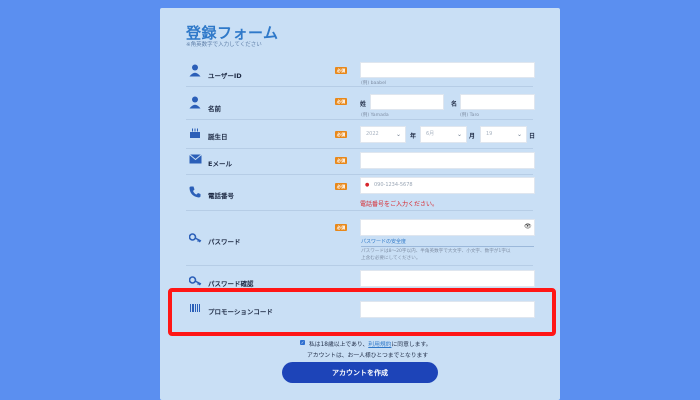 This screenshot has height=400, width=700. Describe the element at coordinates (224, 45) in the screenshot. I see `page-subtitle: ※角英数字で入力してください` at that location.